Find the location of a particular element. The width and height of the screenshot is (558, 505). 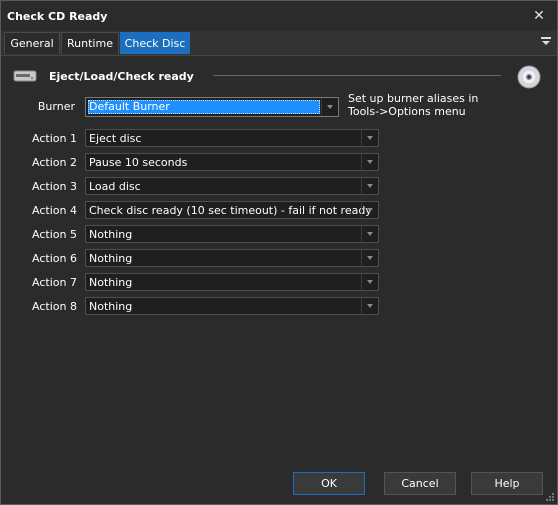

ok-button: OK is located at coordinates (329, 483).